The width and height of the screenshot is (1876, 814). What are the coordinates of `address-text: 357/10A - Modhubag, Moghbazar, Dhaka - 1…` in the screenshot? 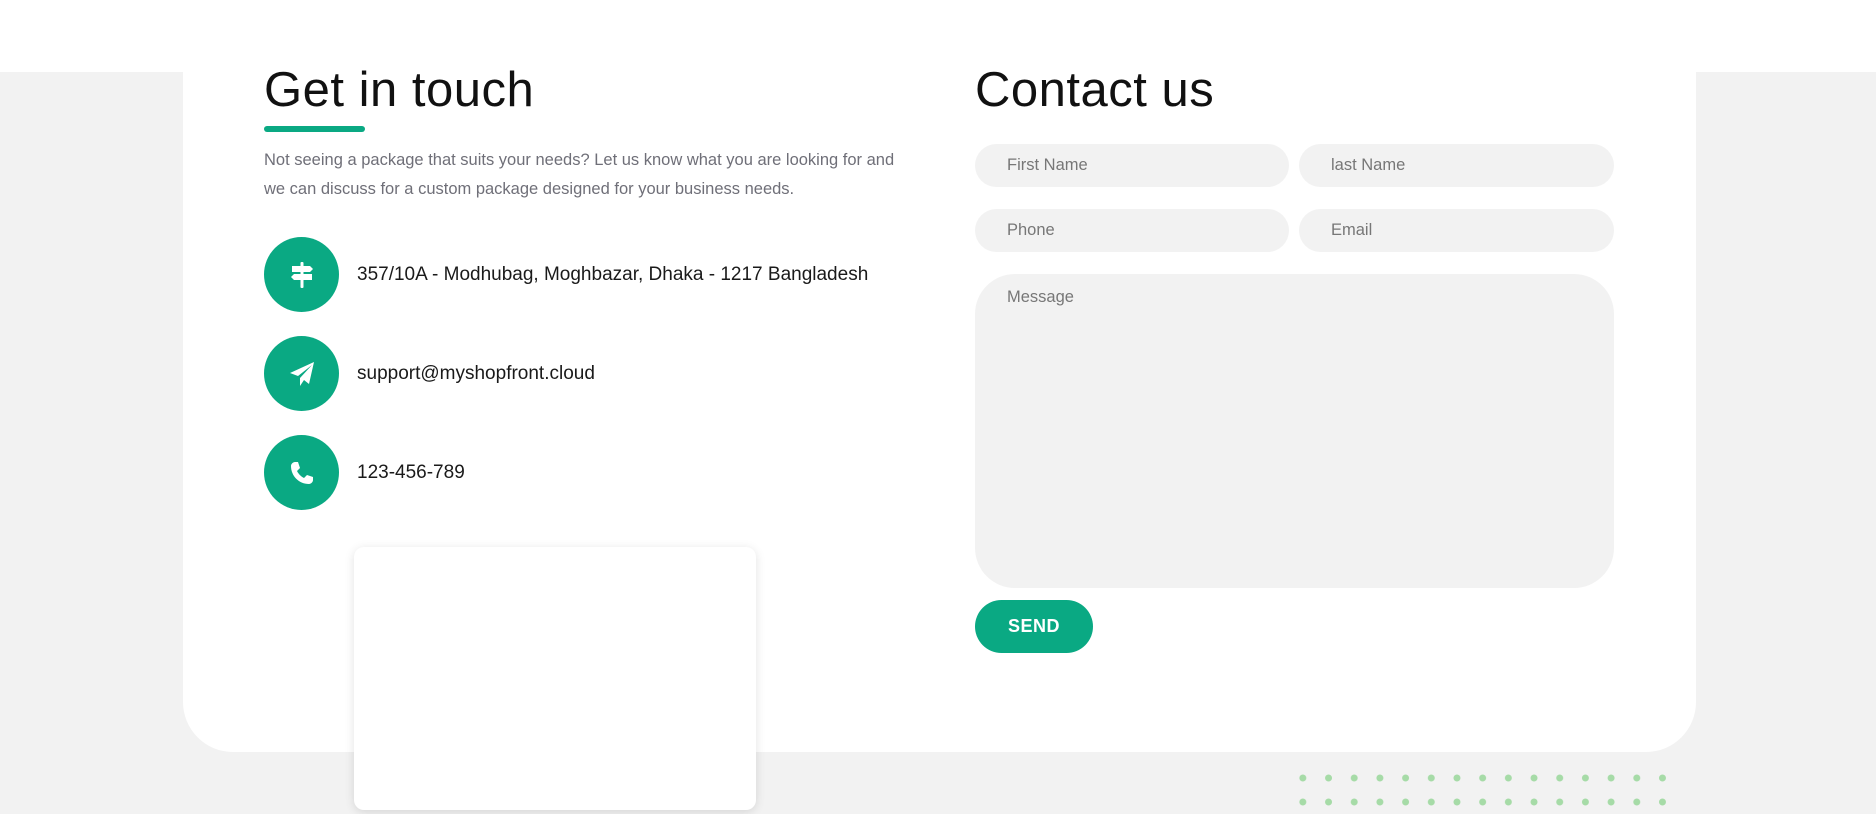 It's located at (613, 274).